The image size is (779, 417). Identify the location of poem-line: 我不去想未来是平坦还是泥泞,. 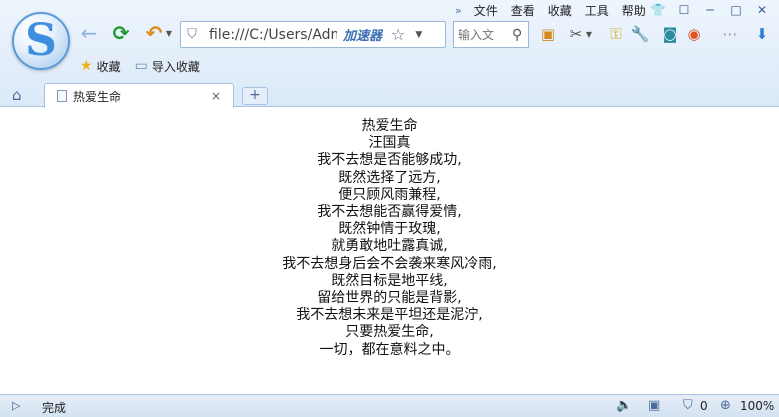
(389, 315).